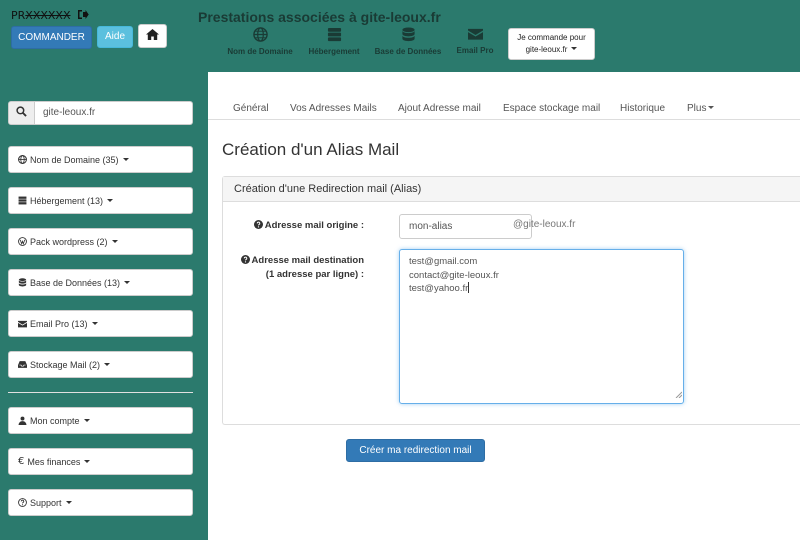  What do you see at coordinates (697, 108) in the screenshot?
I see `tab-plus-label: Plus` at bounding box center [697, 108].